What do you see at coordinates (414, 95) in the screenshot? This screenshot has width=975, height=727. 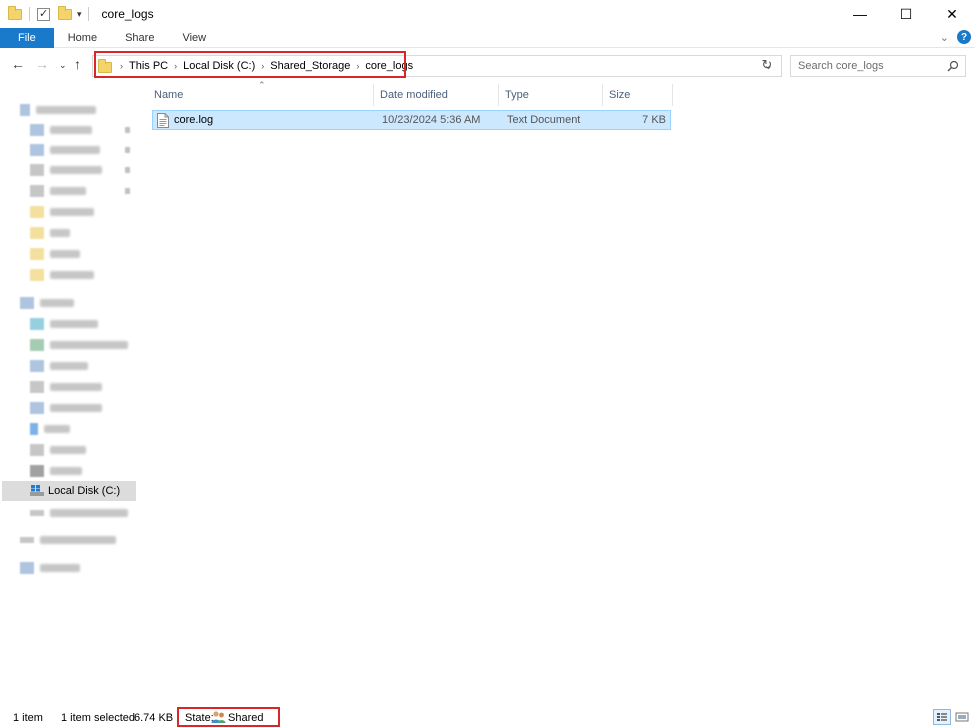 I see `column-header-label: Date modified` at bounding box center [414, 95].